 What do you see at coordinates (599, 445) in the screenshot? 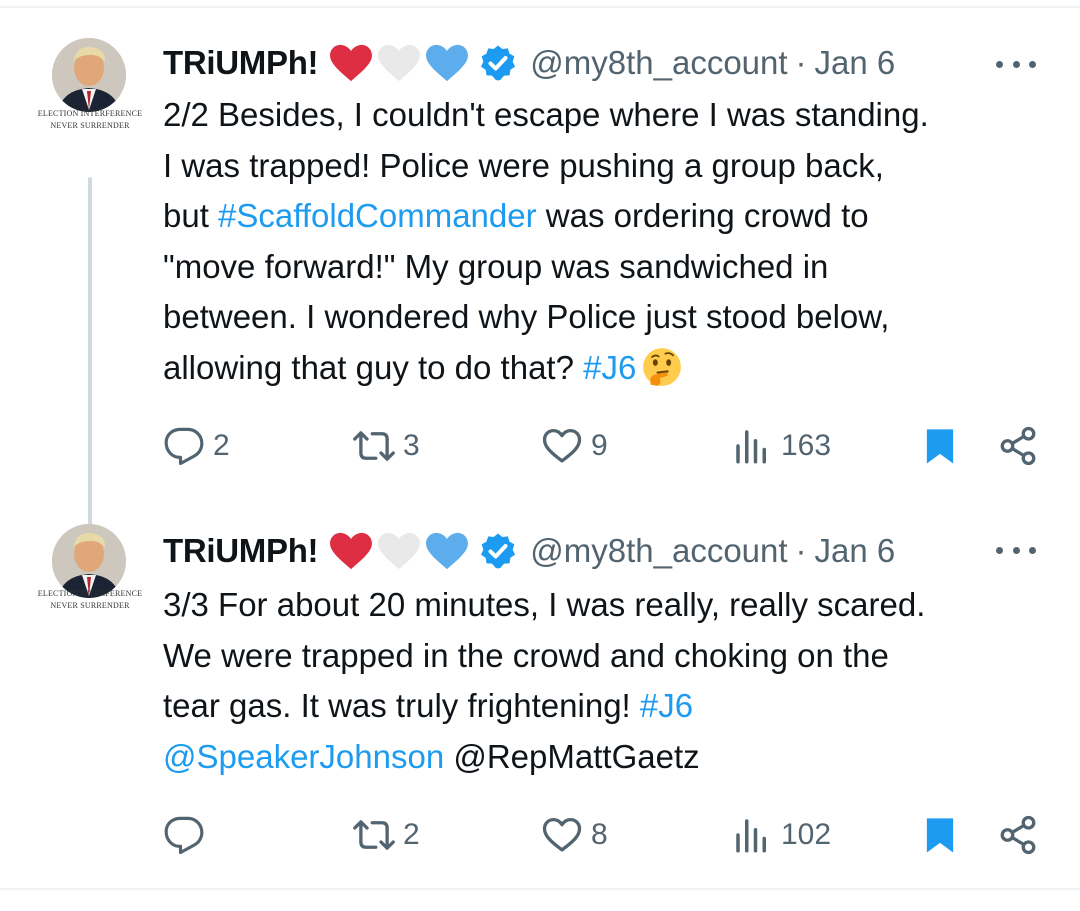
I see `like-count: 9` at bounding box center [599, 445].